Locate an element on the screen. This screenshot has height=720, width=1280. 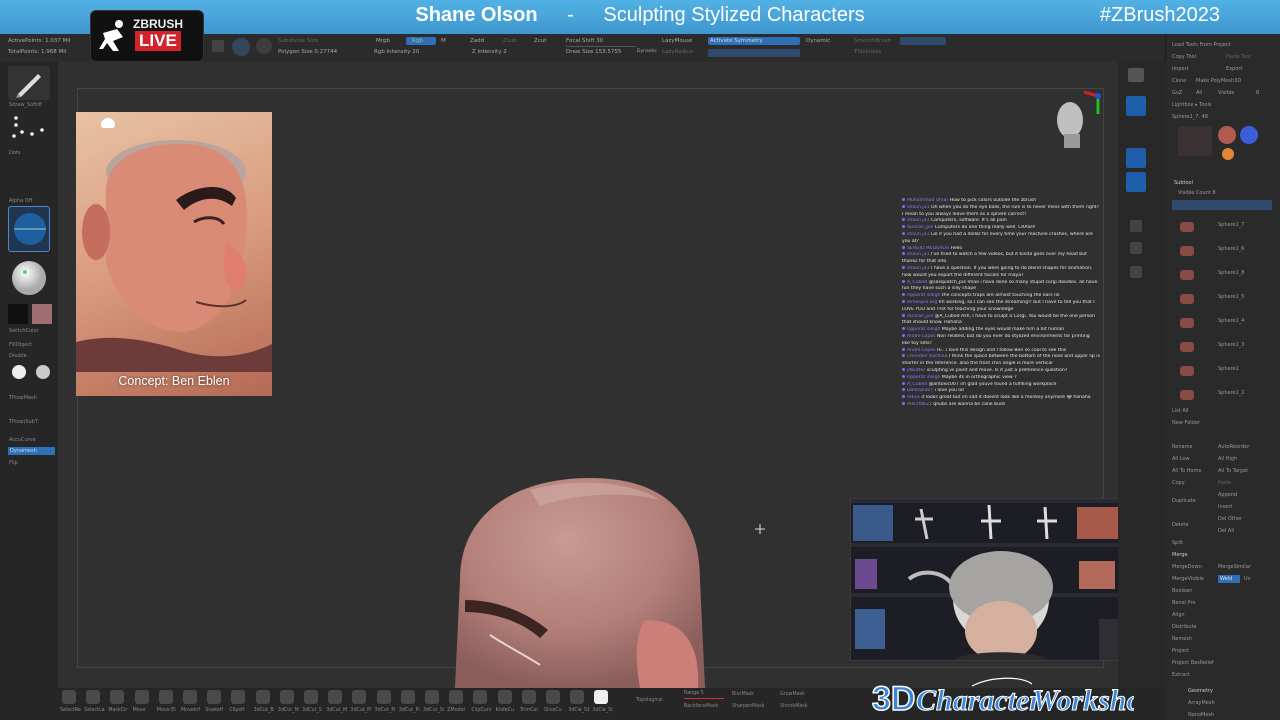
subtool-item: Sphere1_3 is located at coordinates (1231, 345).